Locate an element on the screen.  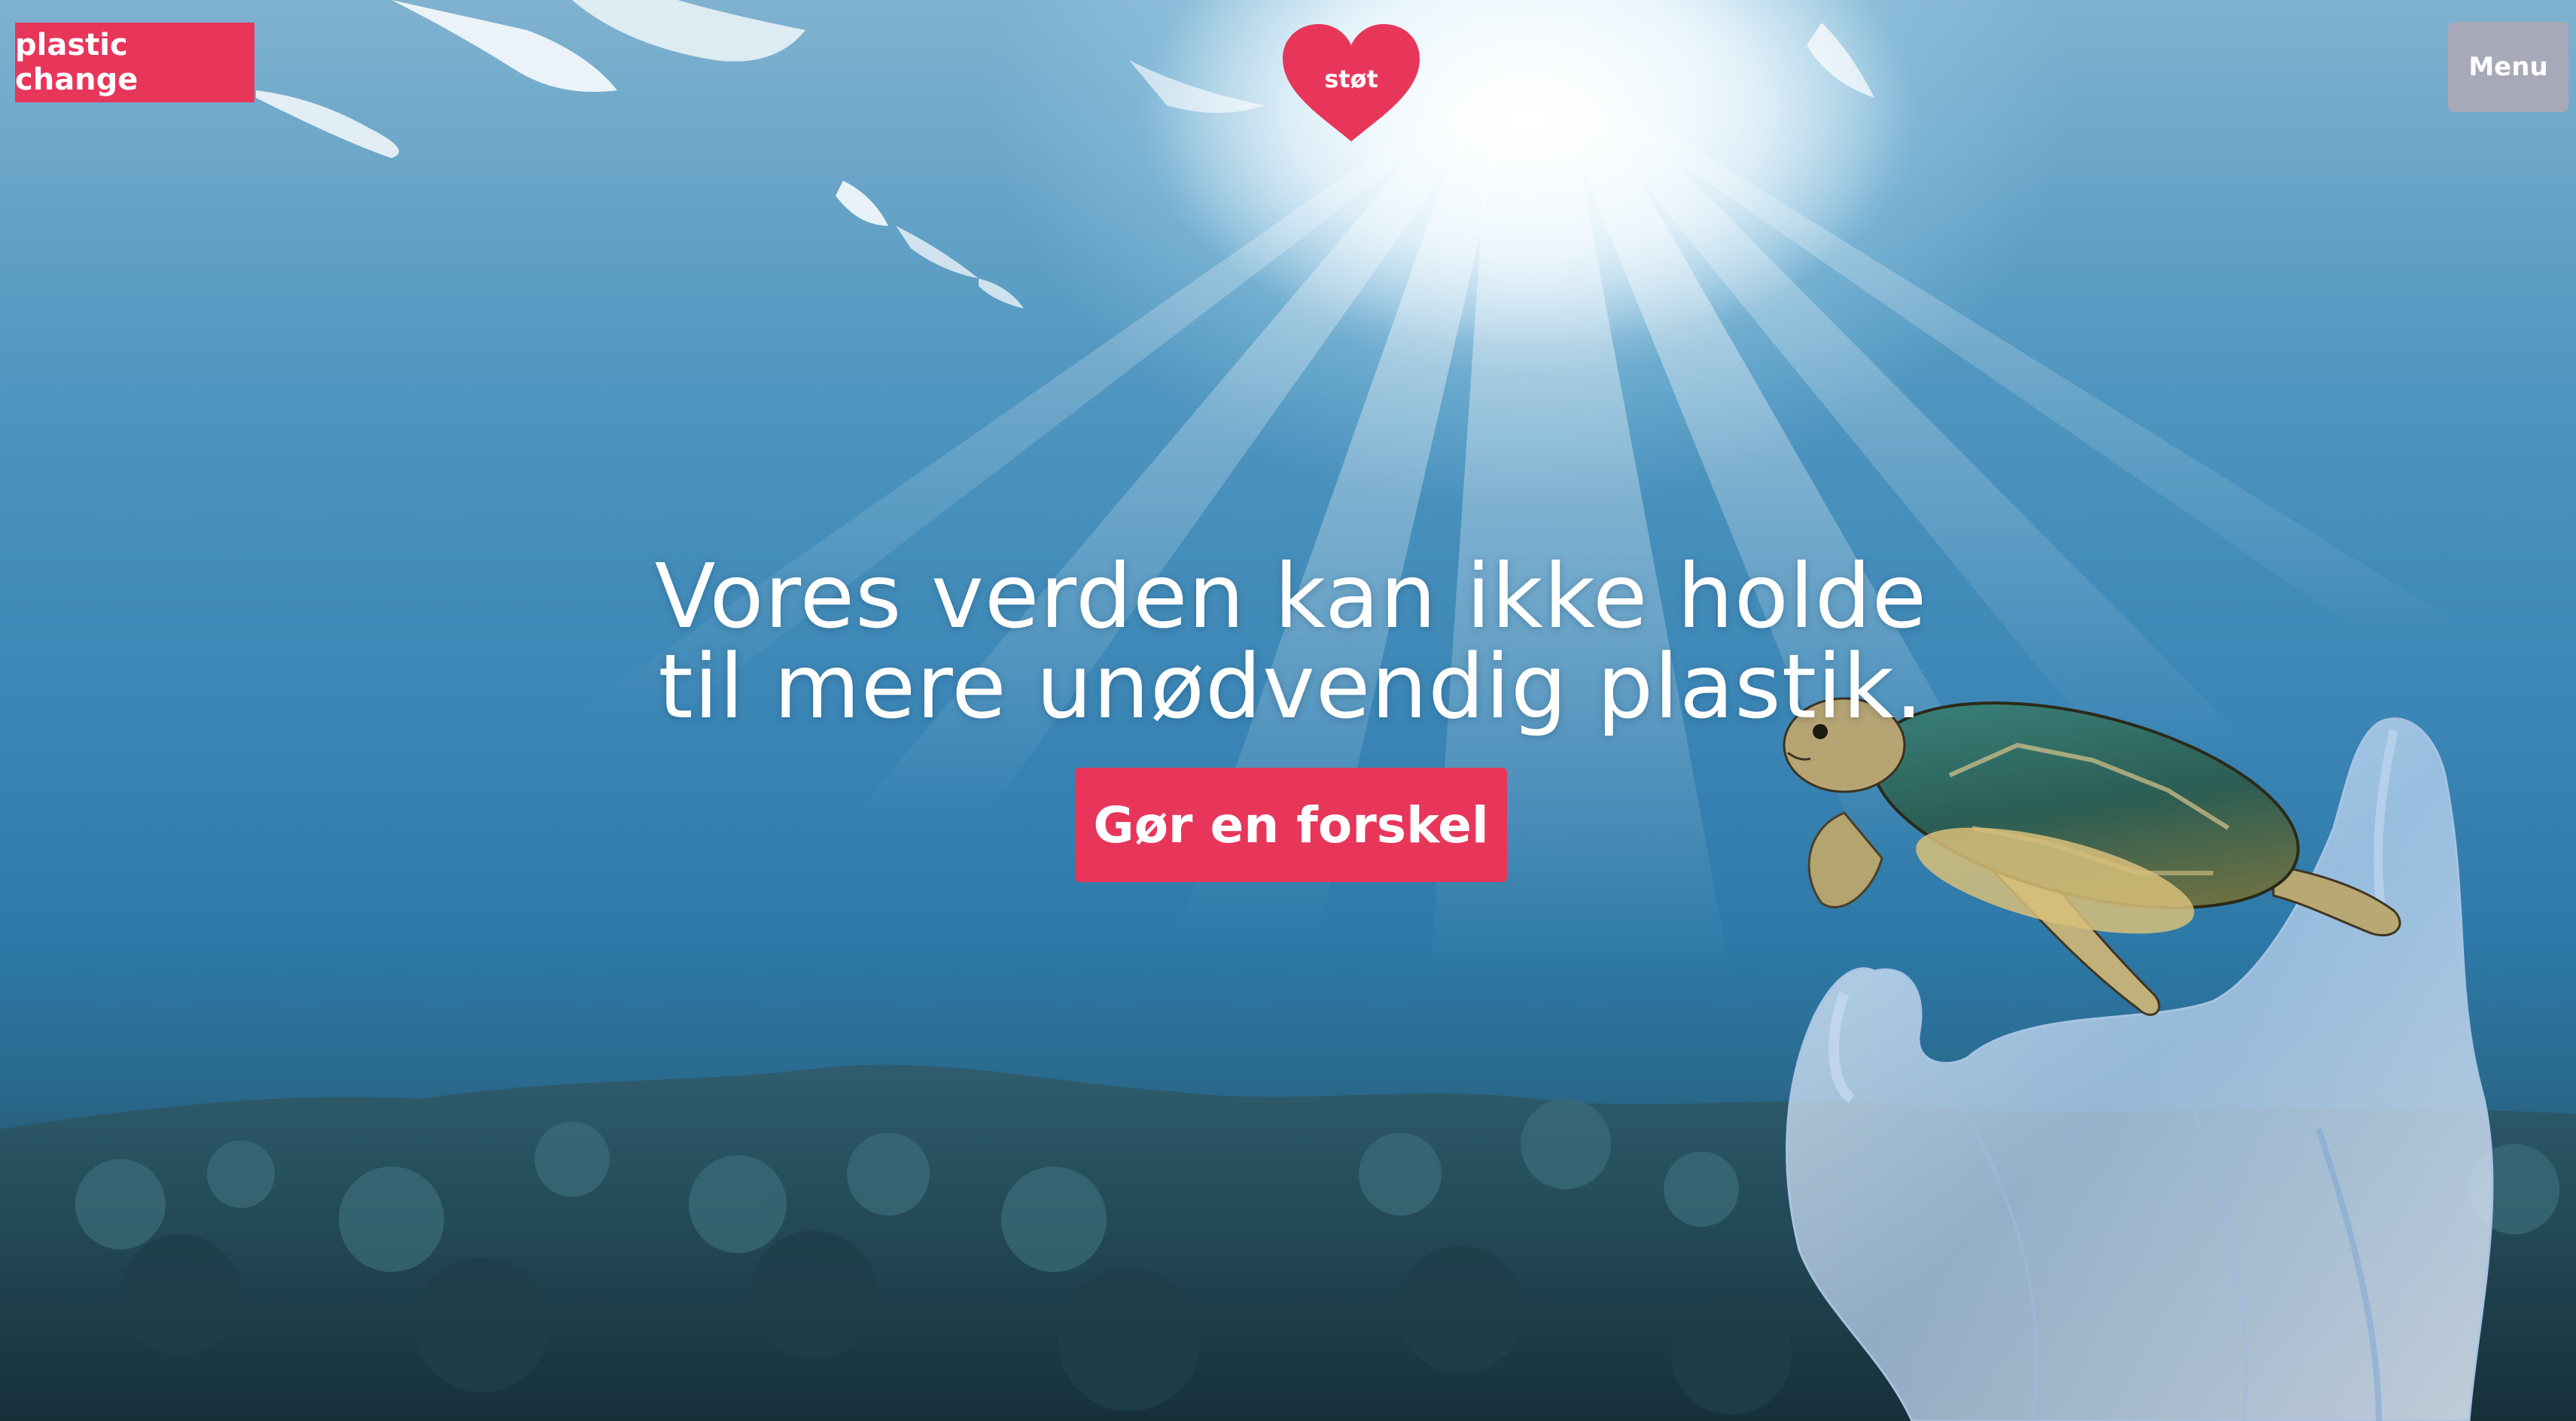
donate-label: støt is located at coordinates (1351, 79).